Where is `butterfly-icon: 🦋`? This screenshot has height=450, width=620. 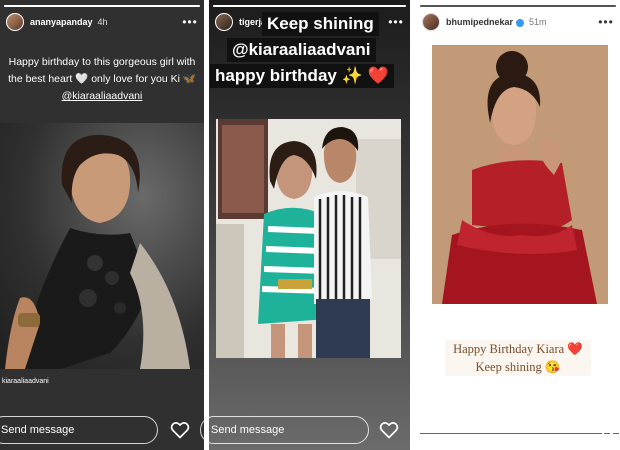 butterfly-icon: 🦋 is located at coordinates (189, 79).